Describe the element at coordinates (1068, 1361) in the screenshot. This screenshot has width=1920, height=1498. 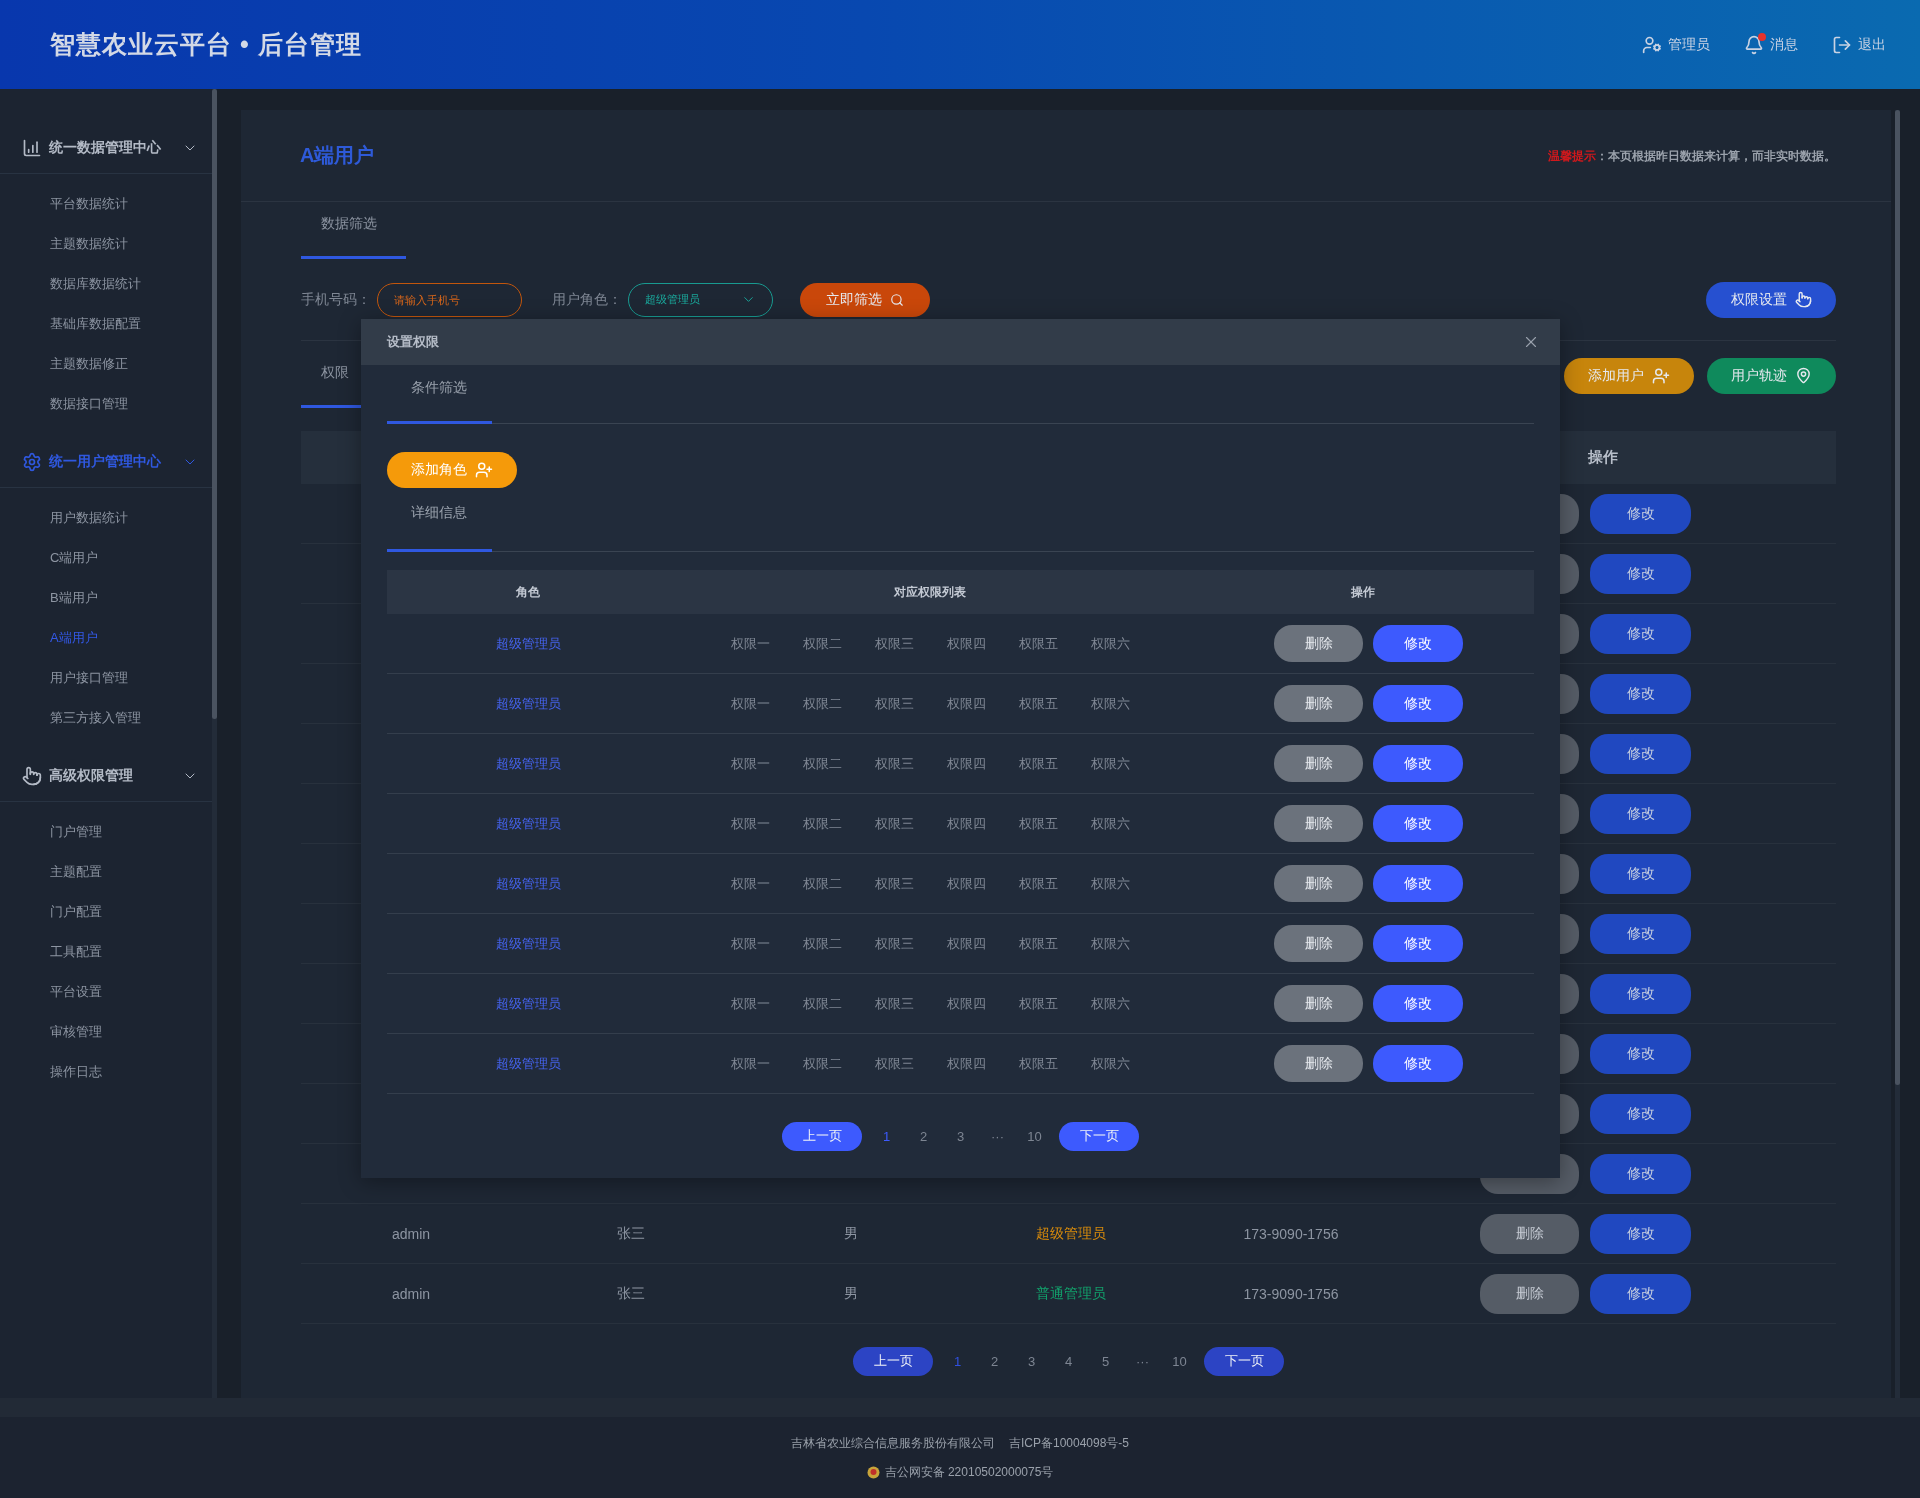
I see `page-number: 4` at that location.